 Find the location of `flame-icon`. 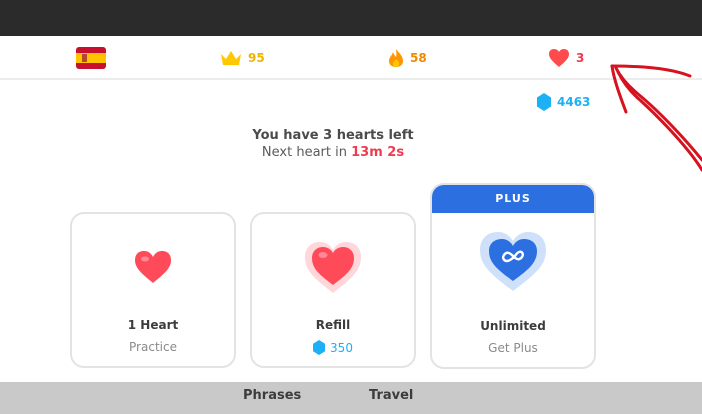

flame-icon is located at coordinates (396, 58).